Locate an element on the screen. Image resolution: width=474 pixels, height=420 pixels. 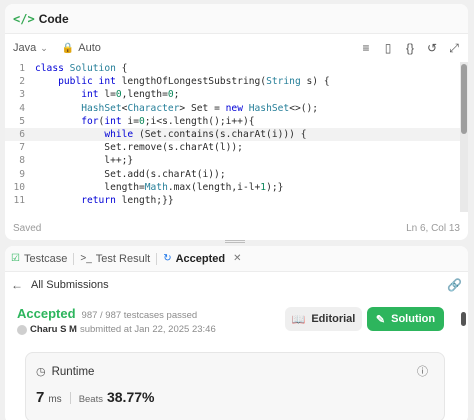
editorial-label: Editorial is located at coordinates (333, 319).